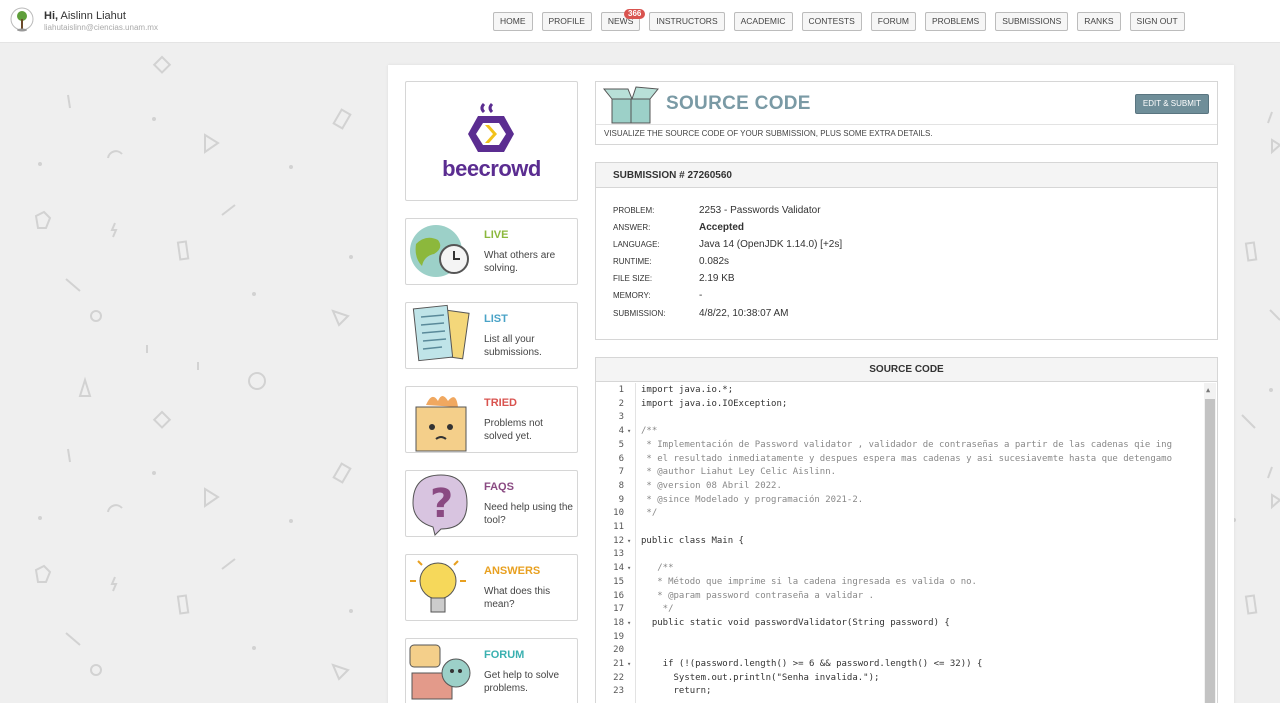 This screenshot has width=1280, height=703. Describe the element at coordinates (491, 251) in the screenshot. I see `menu-live: LIVE What others are solving.` at that location.